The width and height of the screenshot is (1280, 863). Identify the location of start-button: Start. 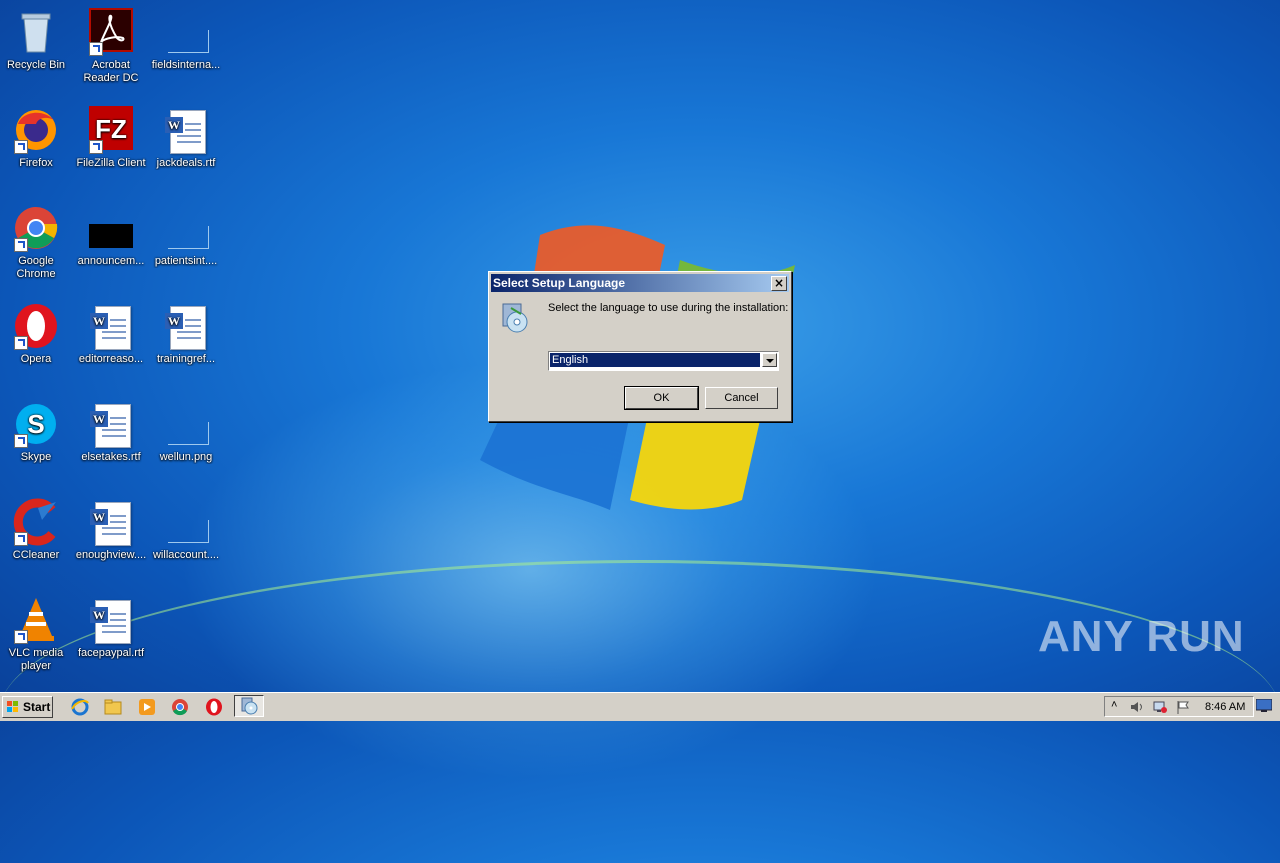
(27, 707).